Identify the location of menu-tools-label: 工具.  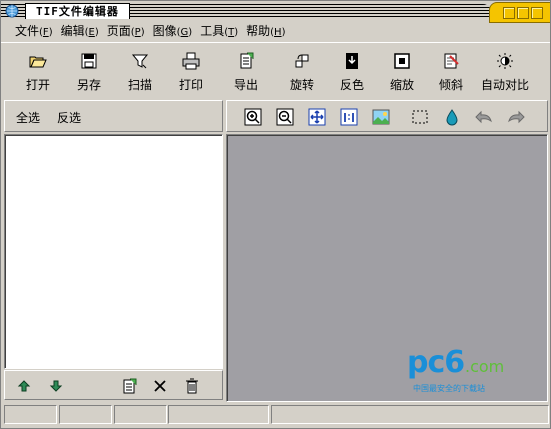
(212, 31).